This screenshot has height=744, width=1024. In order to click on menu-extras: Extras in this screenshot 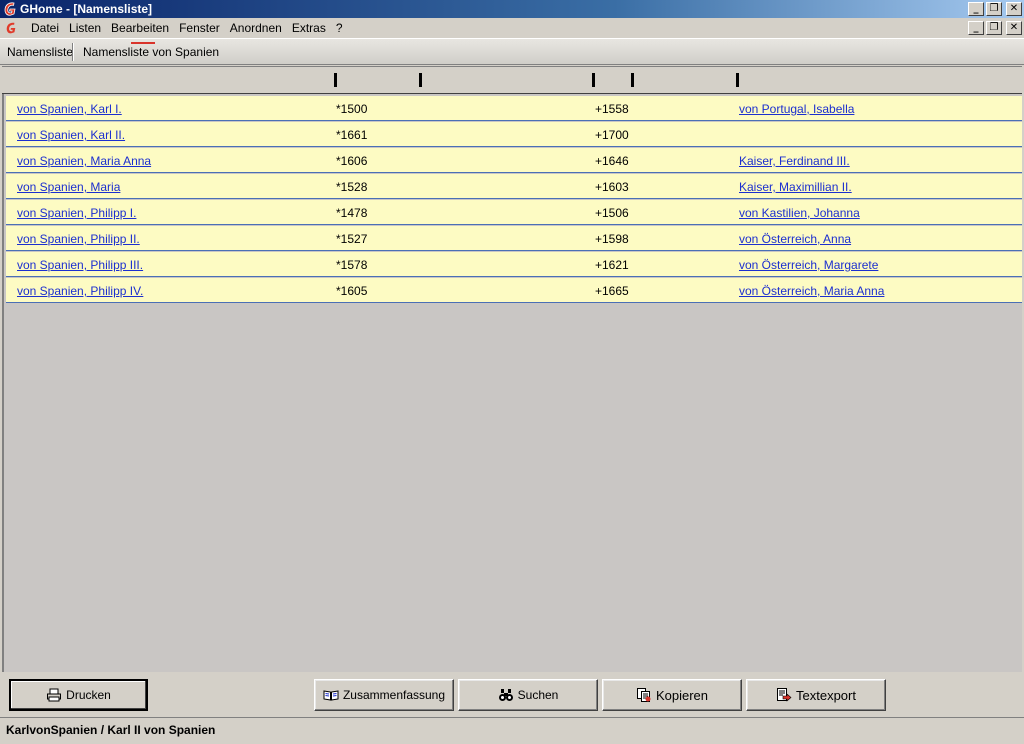, I will do `click(309, 28)`.